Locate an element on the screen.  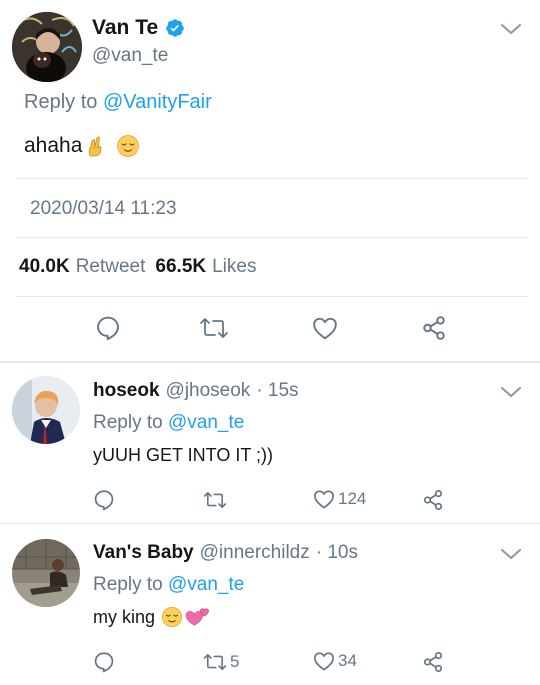
verified-badge-icon is located at coordinates (175, 28).